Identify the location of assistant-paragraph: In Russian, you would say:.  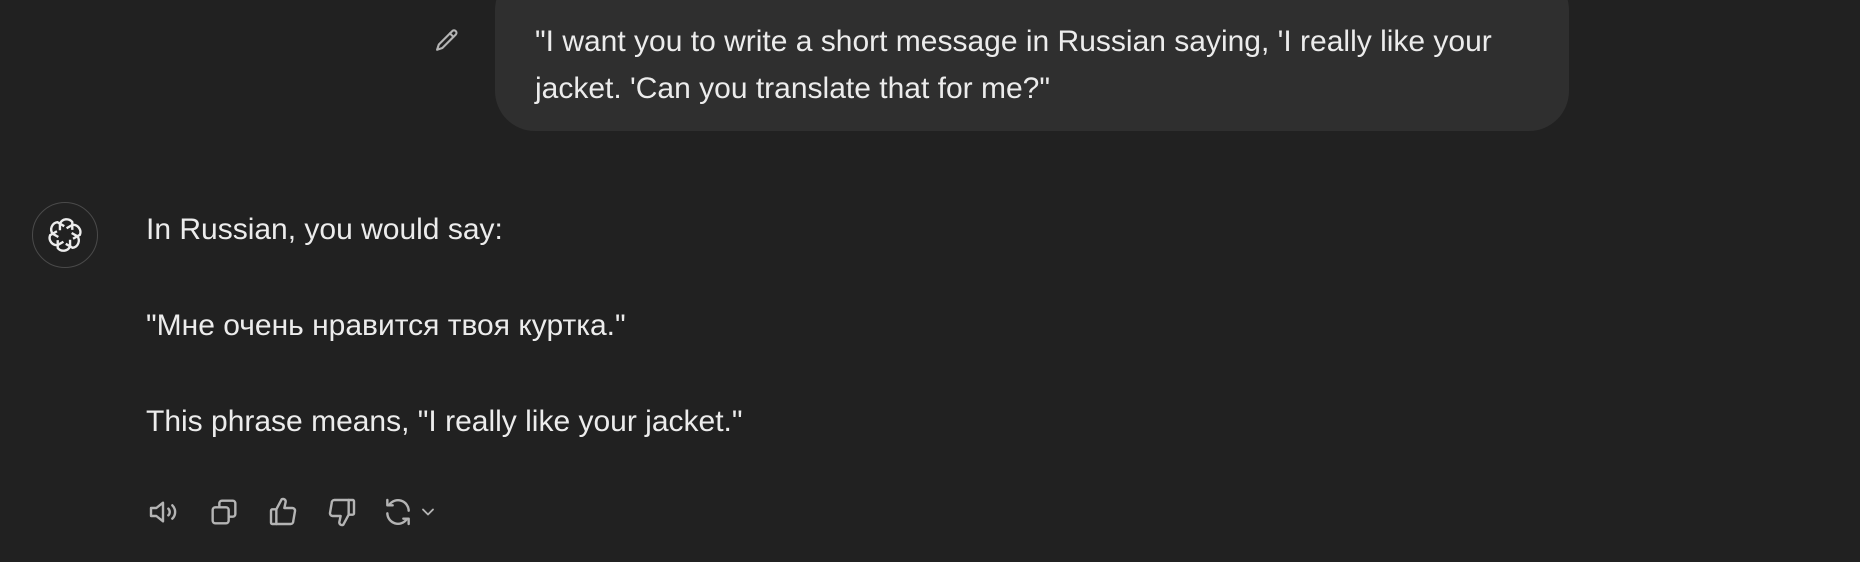
(324, 229).